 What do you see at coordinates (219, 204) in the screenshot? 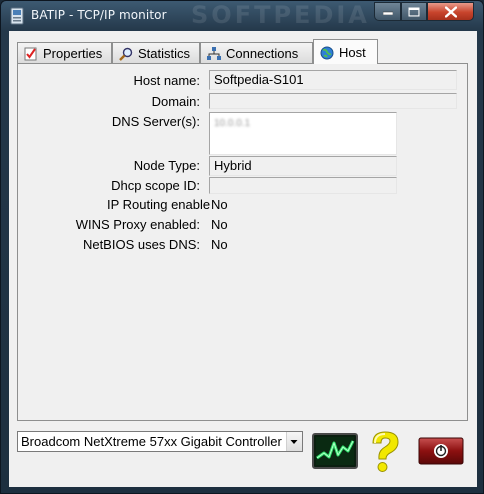
I see `ip-routing-value: No` at bounding box center [219, 204].